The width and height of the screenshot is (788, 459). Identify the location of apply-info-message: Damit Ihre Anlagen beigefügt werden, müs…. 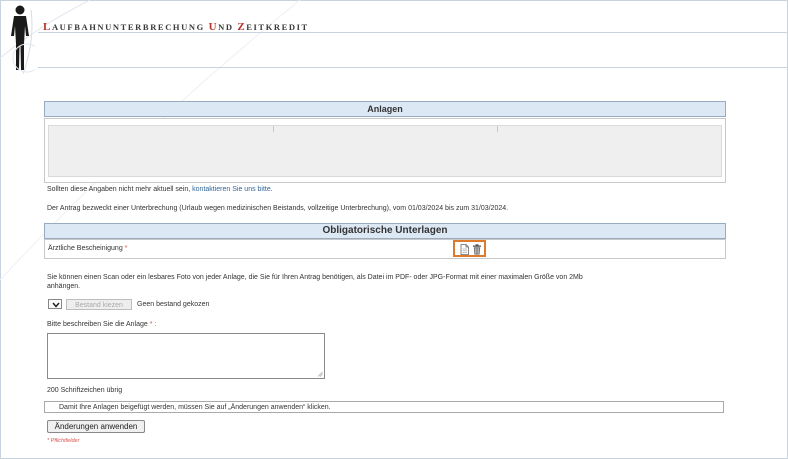
(384, 407).